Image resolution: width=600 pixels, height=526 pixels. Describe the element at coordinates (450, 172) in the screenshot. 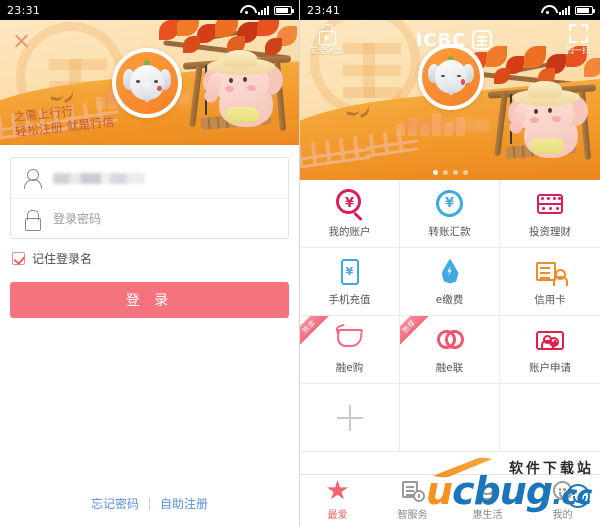

I see `carousel-dots` at that location.